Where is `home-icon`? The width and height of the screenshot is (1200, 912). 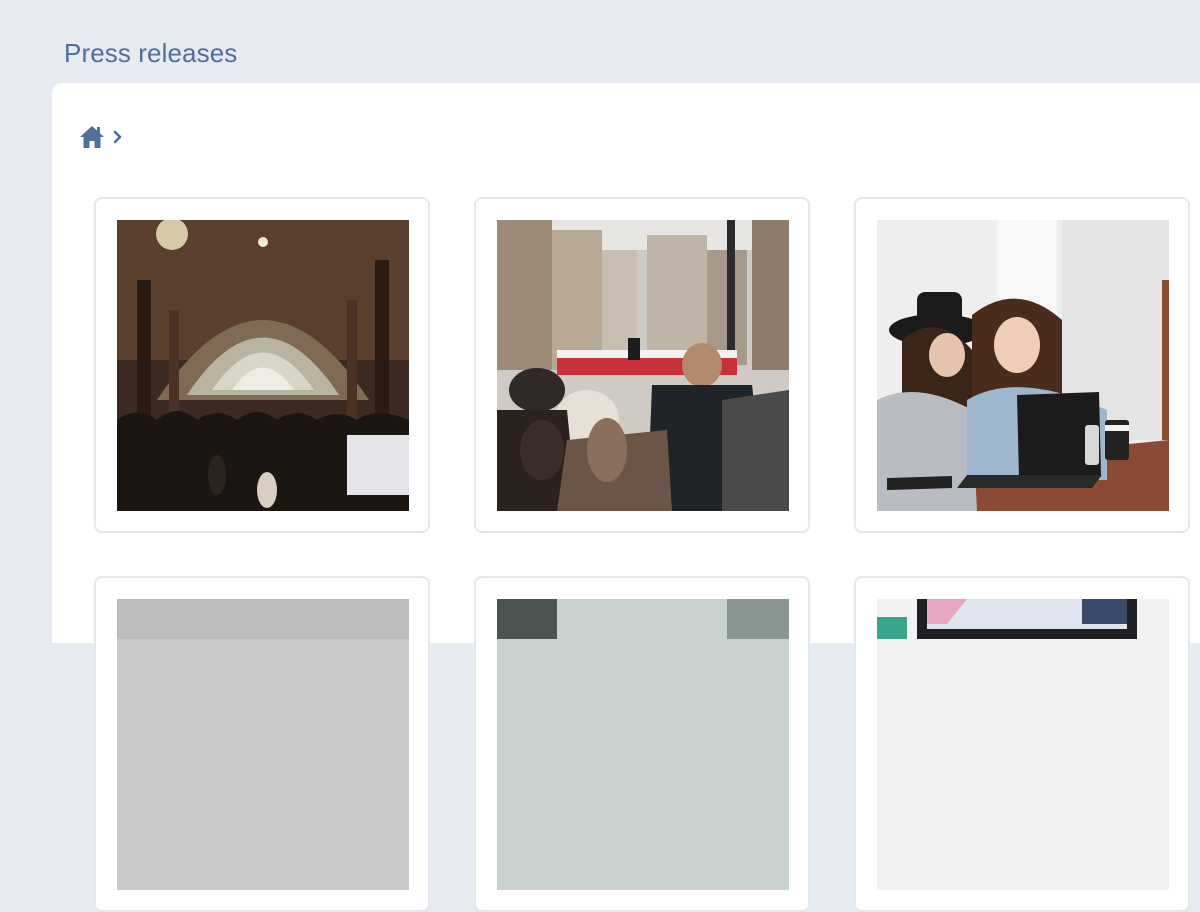 home-icon is located at coordinates (92, 137).